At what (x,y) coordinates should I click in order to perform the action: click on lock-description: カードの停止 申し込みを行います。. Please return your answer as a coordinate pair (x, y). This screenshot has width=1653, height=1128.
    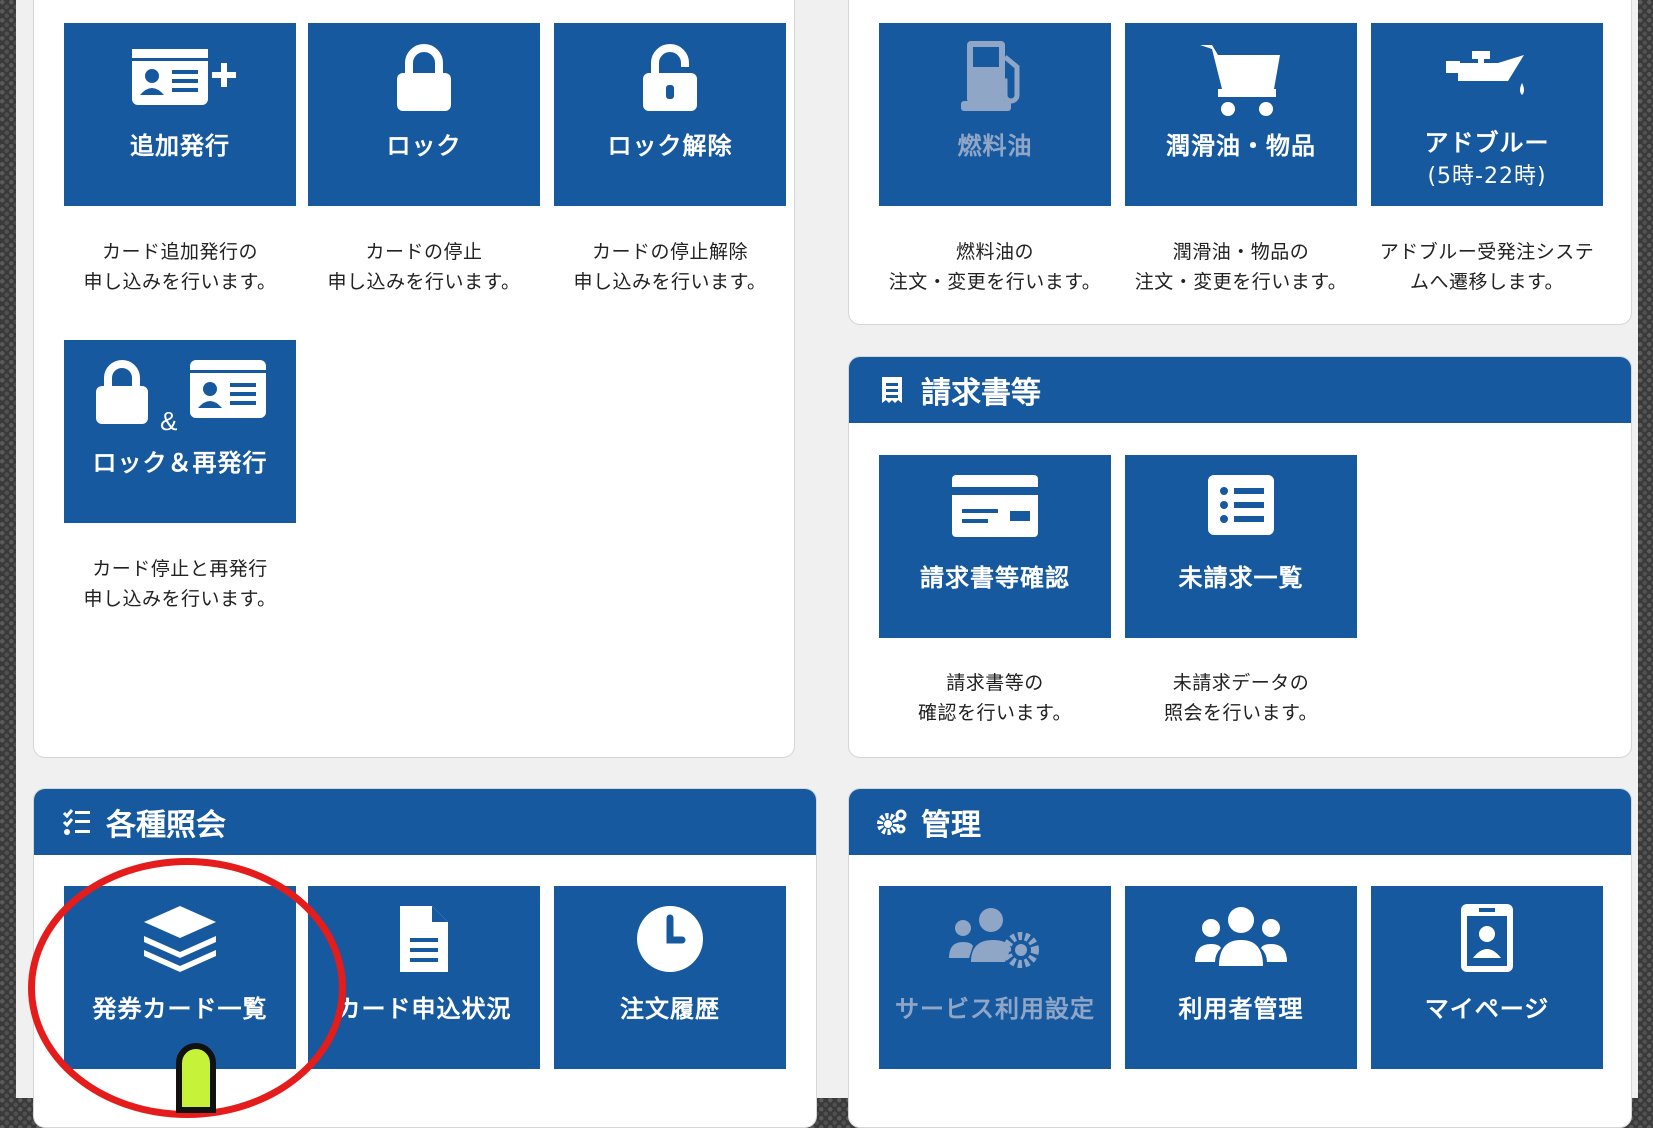
    Looking at the image, I should click on (424, 267).